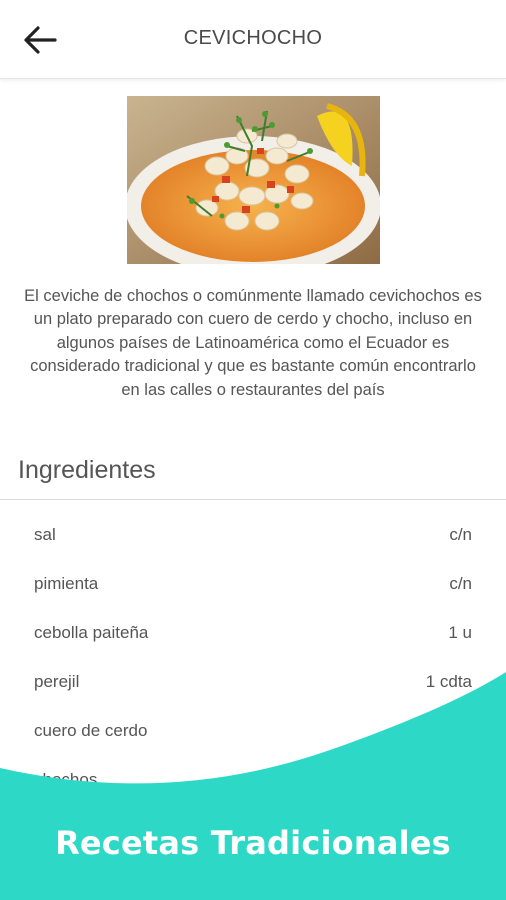 Image resolution: width=506 pixels, height=900 pixels. I want to click on ingredient-row: sal c/n, so click(253, 534).